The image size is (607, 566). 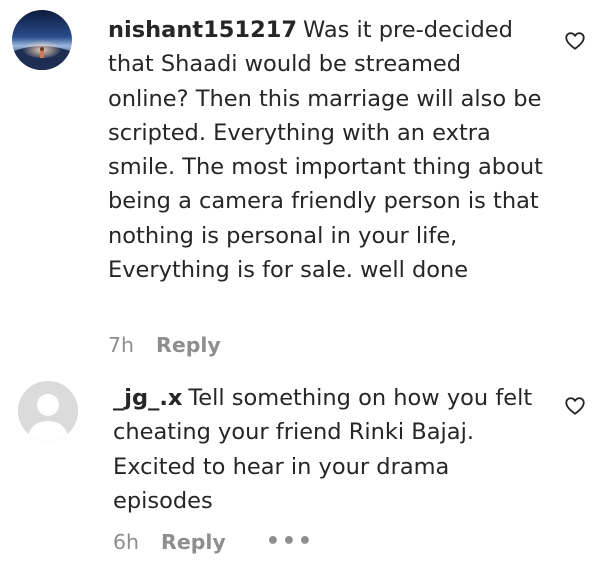 I want to click on more-options-icon: •••, so click(x=290, y=542).